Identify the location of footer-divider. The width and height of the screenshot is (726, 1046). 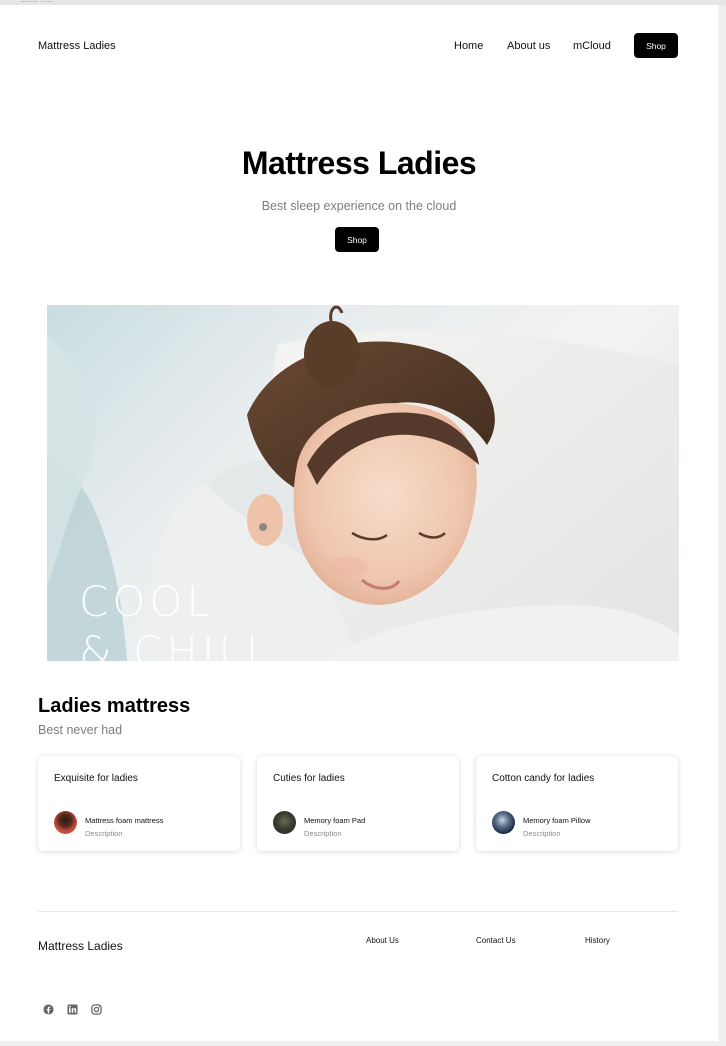
(358, 911).